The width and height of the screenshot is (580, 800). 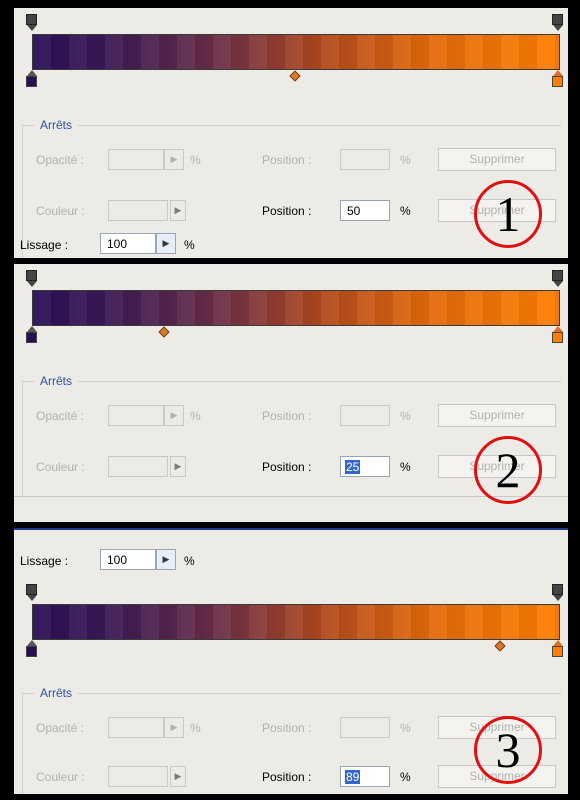 What do you see at coordinates (353, 777) in the screenshot?
I see `selected-text: 89` at bounding box center [353, 777].